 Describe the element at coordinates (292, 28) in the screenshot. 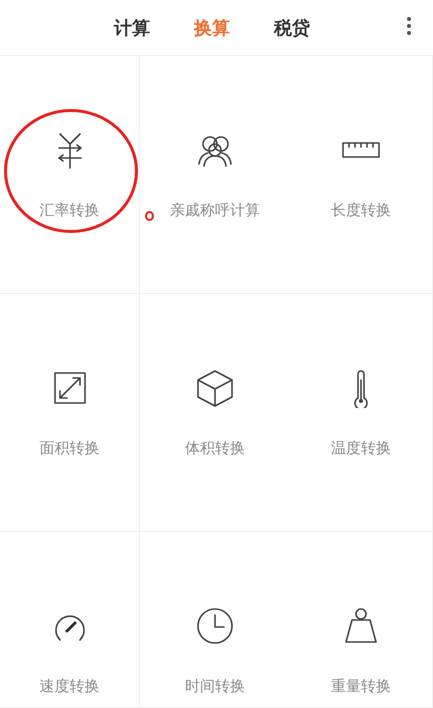

I see `tab: 税贷` at that location.